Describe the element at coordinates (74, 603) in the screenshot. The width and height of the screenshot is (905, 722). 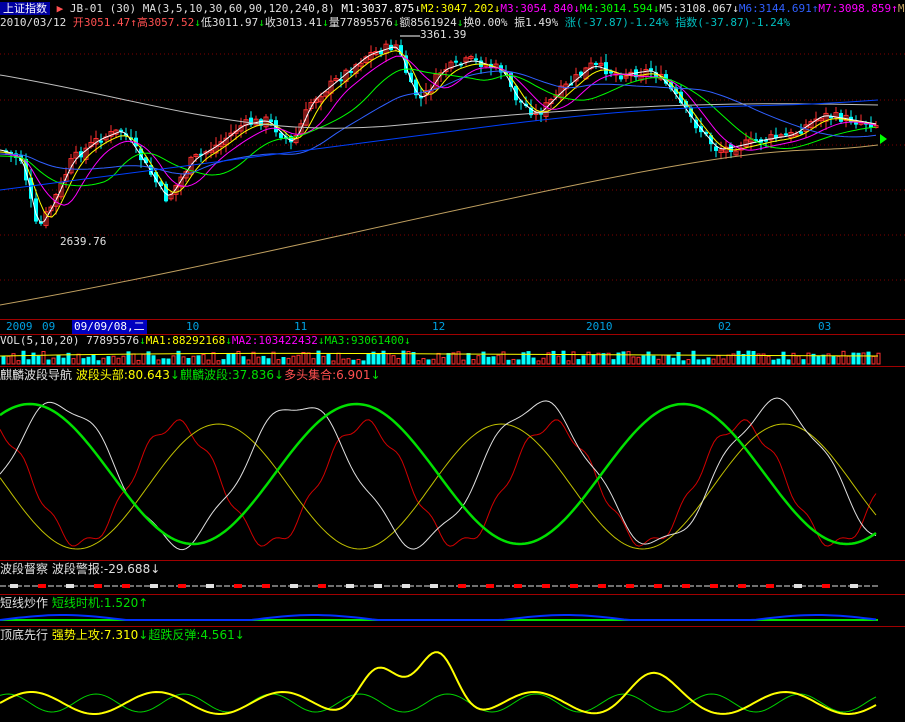
I see `short-legend: 短线炒作 短线时机:1.520↑` at that location.